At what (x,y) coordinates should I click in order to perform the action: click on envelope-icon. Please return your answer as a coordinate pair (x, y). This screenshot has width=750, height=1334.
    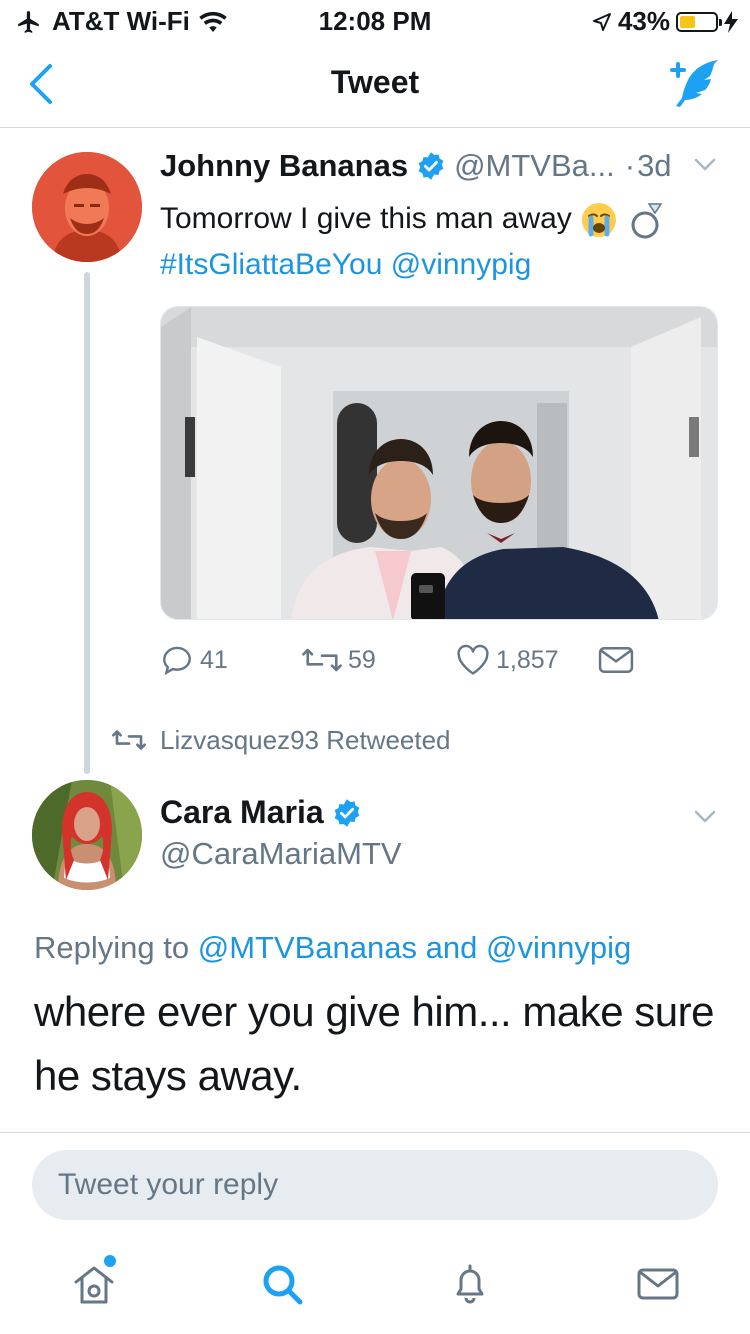
    Looking at the image, I should click on (616, 660).